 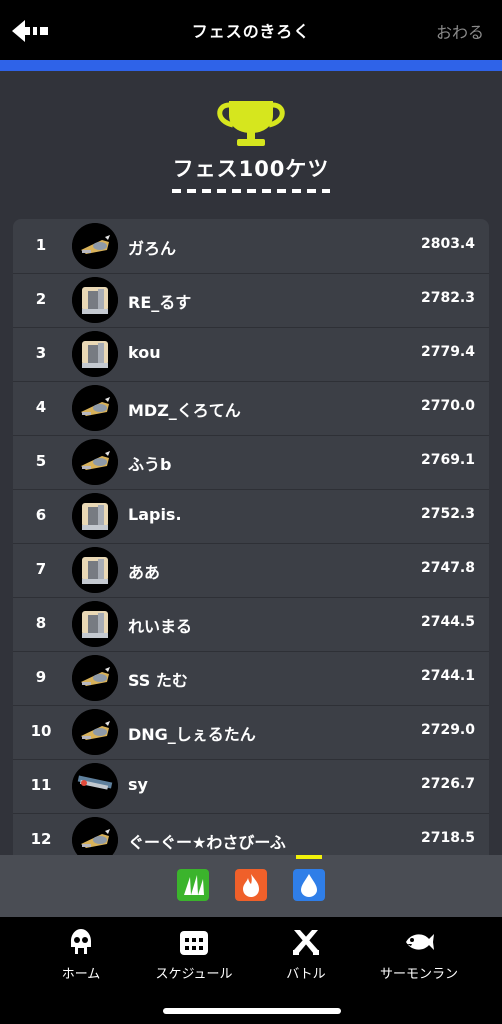 I want to click on water-drop-icon, so click(x=309, y=885).